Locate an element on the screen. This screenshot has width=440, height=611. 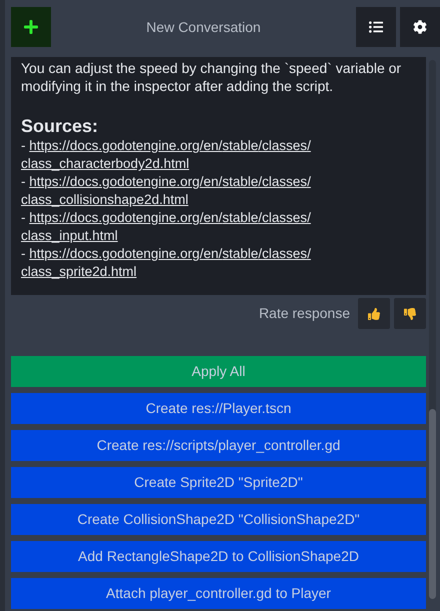
action-button: Create Sprite2D "Sprite2D" is located at coordinates (218, 482).